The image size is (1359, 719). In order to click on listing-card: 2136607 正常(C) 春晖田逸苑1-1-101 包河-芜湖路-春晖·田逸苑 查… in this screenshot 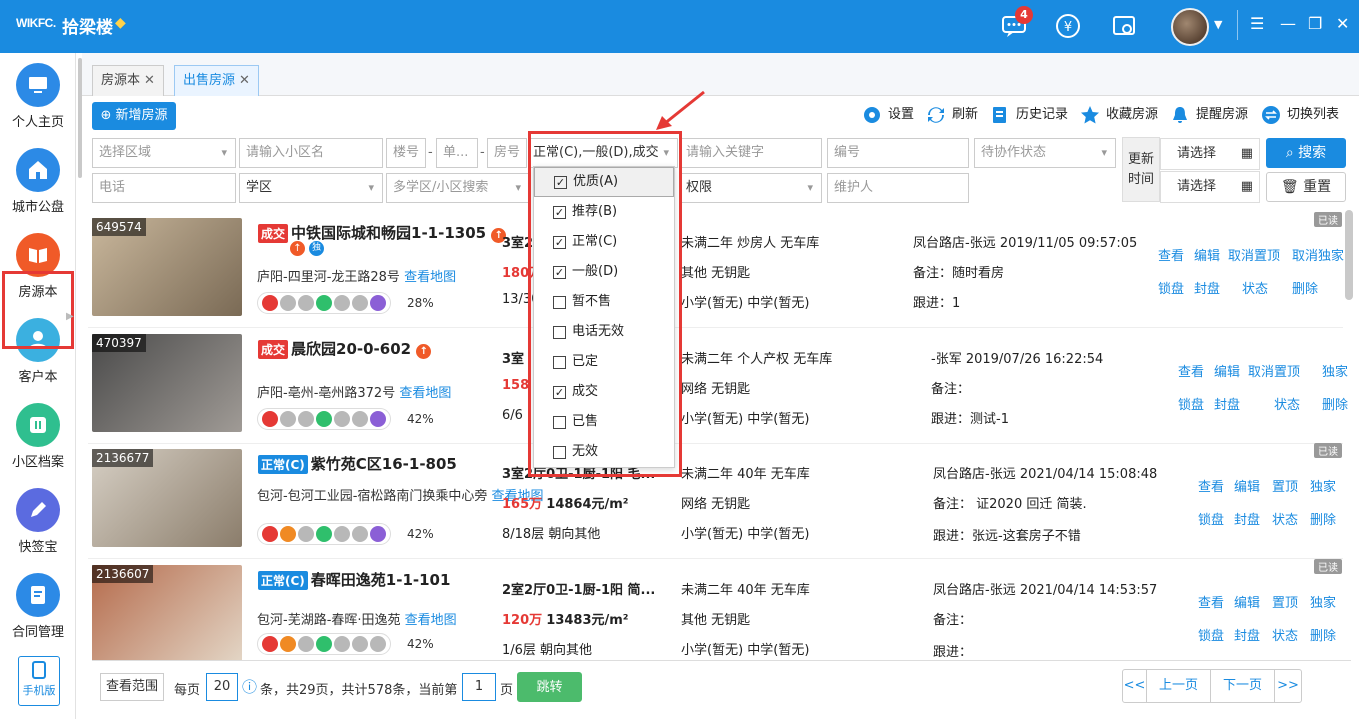, I will do `click(723, 615)`.